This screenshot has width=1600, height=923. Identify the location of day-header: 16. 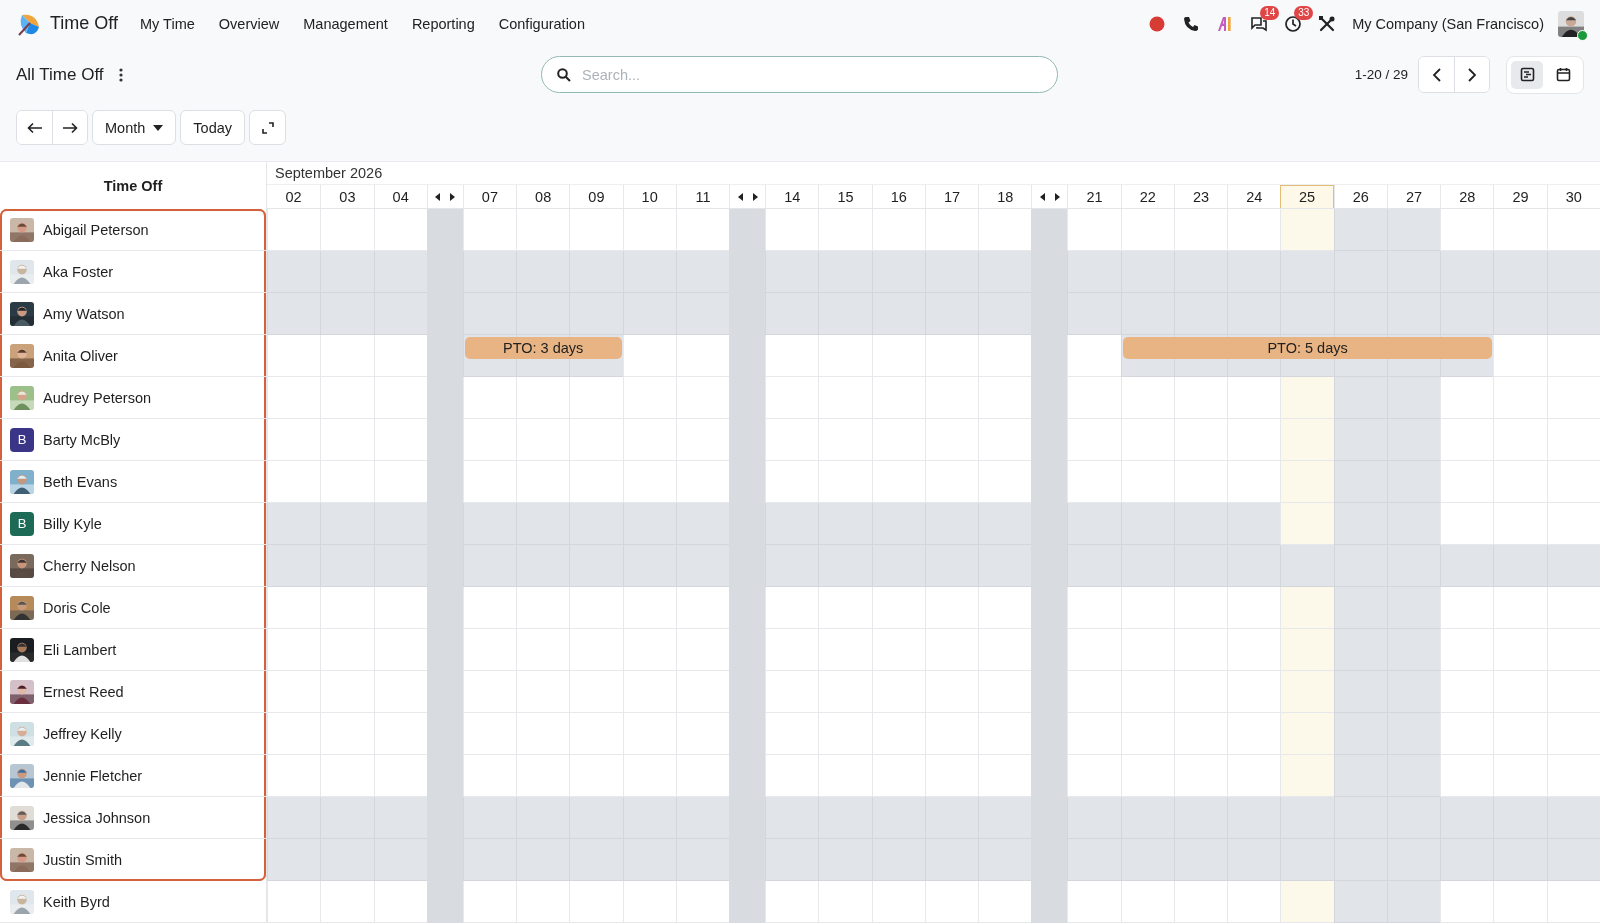
(898, 196).